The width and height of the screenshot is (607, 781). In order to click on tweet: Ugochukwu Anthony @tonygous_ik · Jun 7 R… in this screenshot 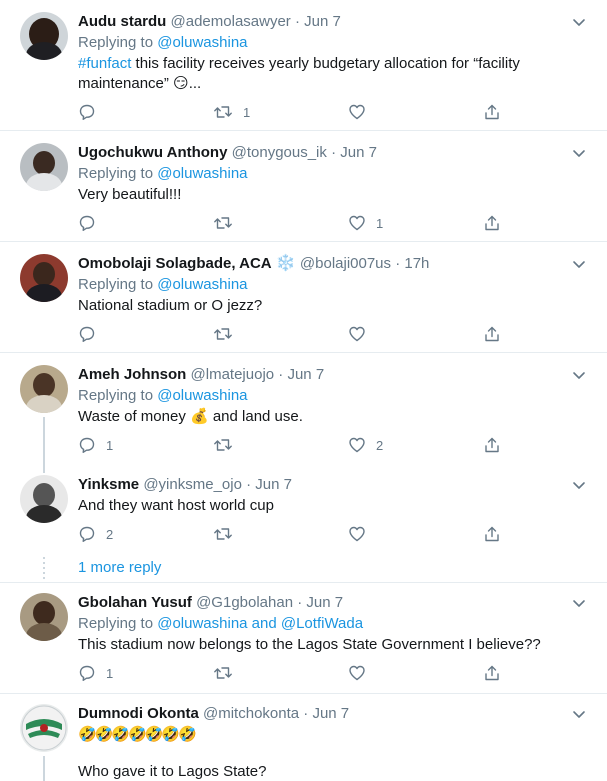, I will do `click(303, 186)`.